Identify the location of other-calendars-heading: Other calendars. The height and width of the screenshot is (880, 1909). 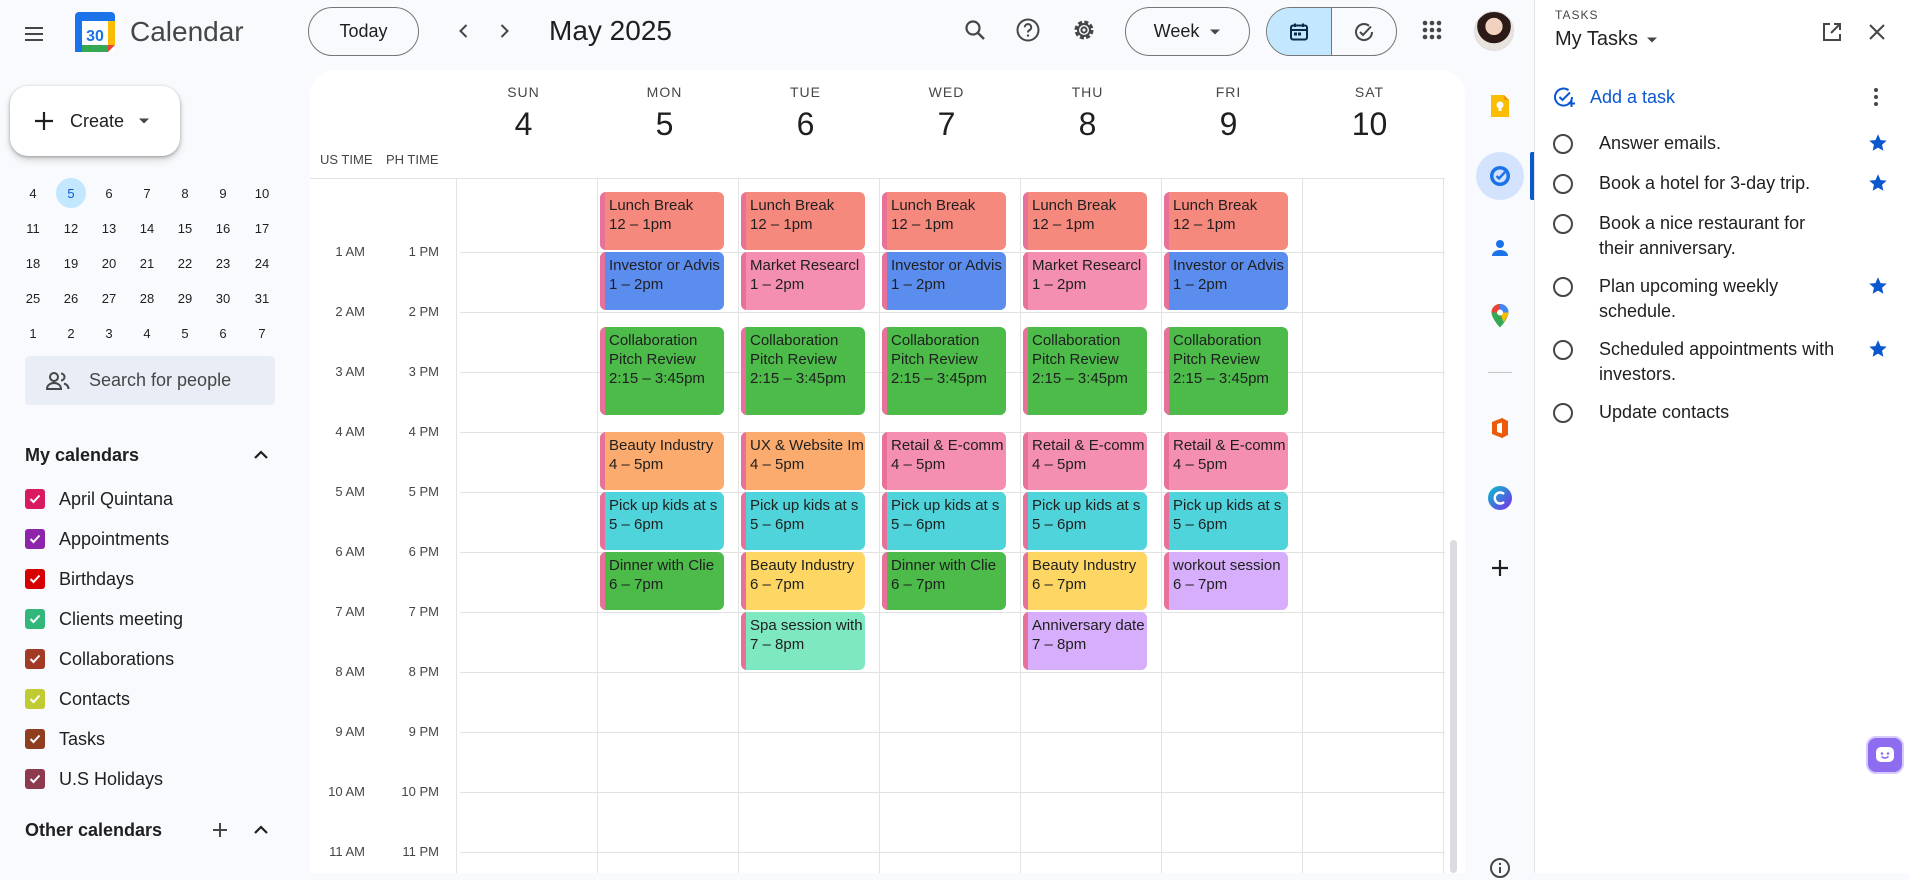
(93, 830).